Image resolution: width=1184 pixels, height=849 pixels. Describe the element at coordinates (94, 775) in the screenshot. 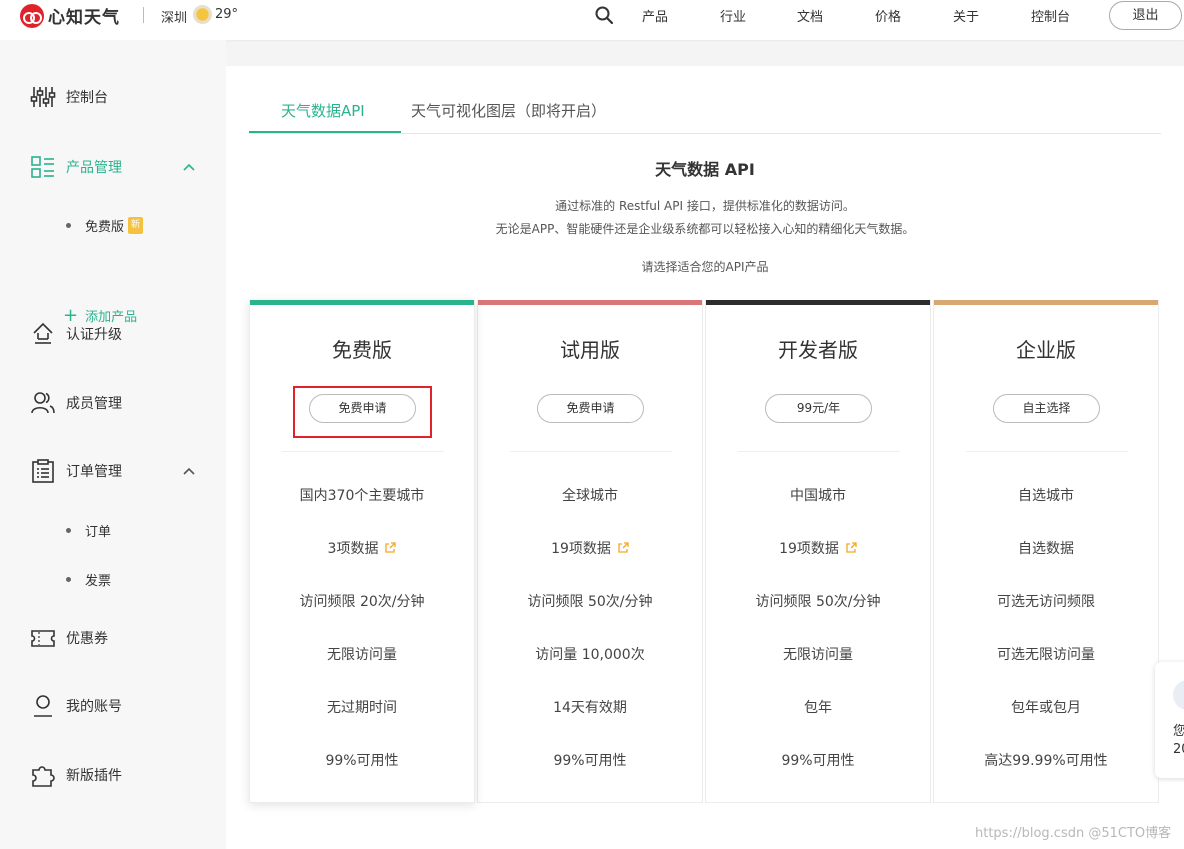

I see `sidebar-item-label: 新版插件` at that location.